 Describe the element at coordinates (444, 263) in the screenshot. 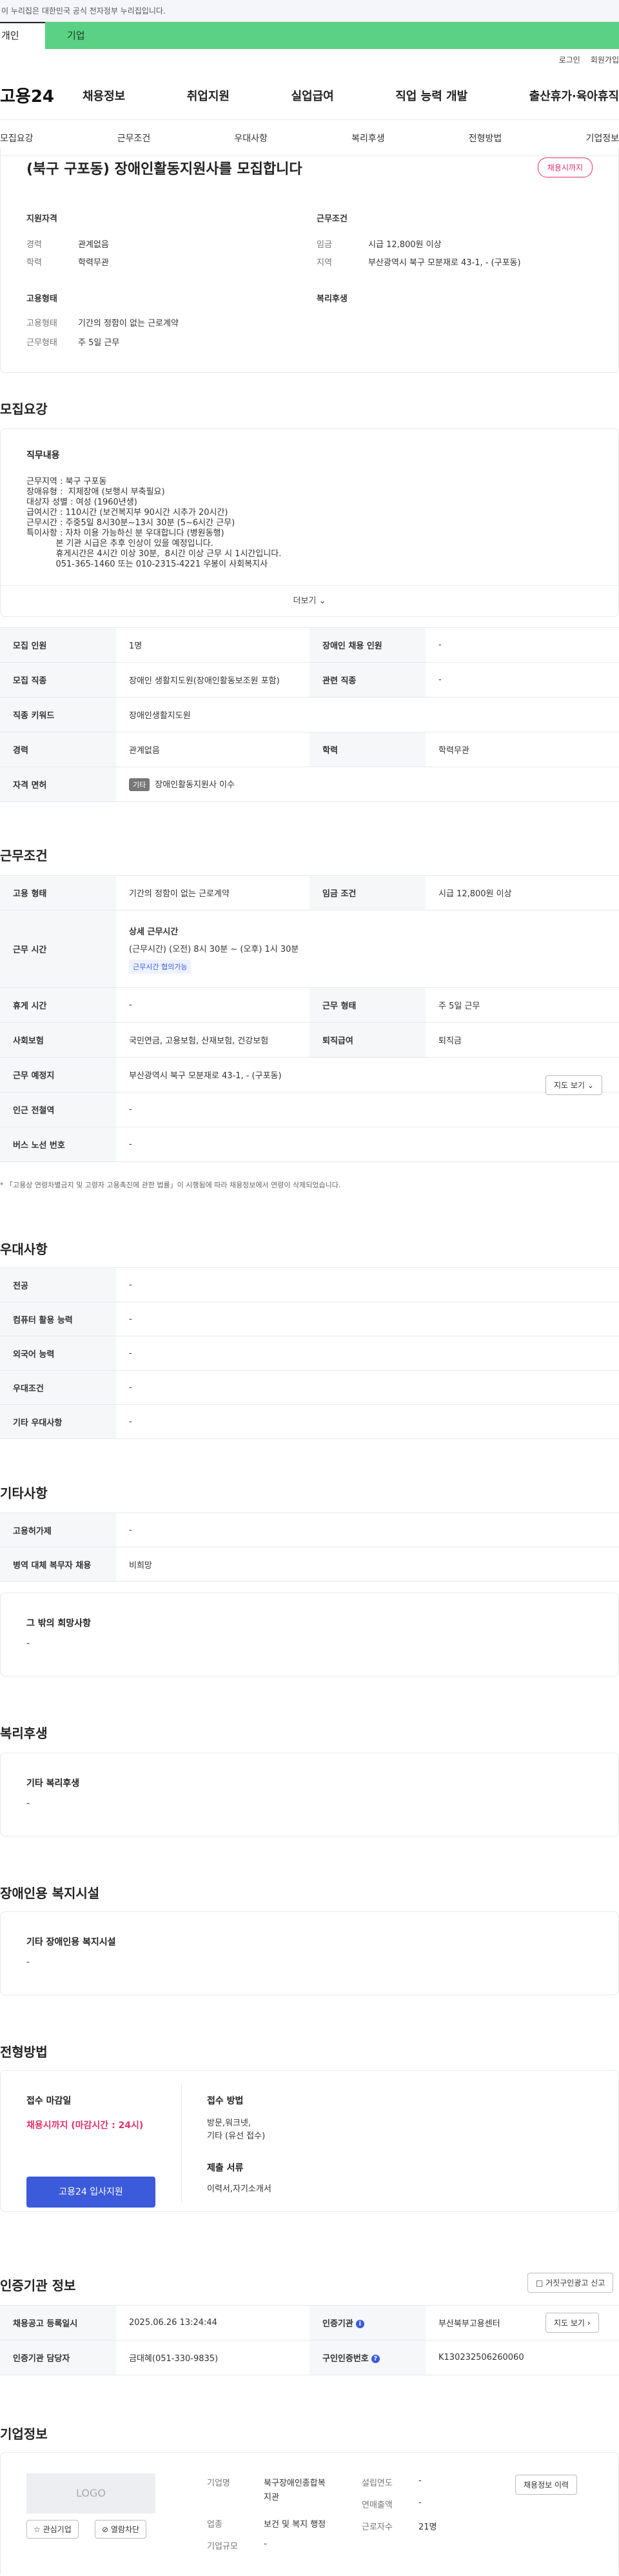

I see `region-value: 부산광역시 북구 모분재로 43-1, - (구포동)` at that location.